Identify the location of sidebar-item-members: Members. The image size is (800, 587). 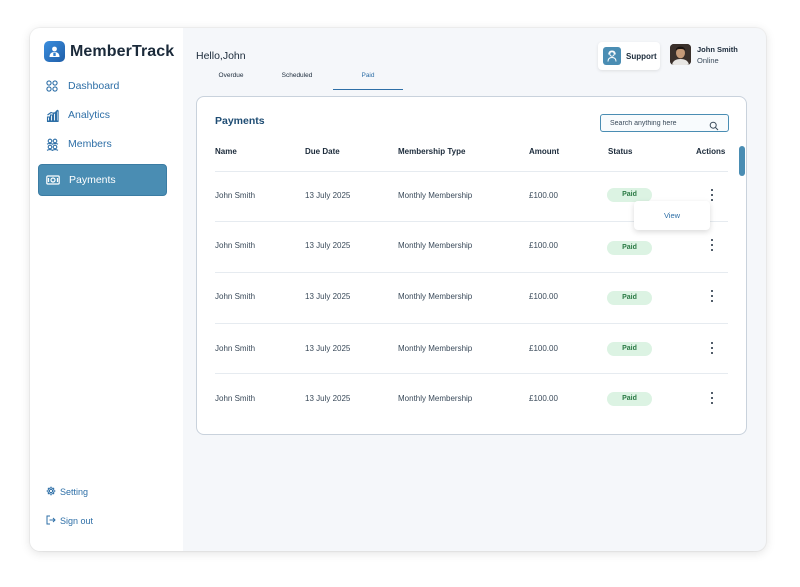
(102, 144).